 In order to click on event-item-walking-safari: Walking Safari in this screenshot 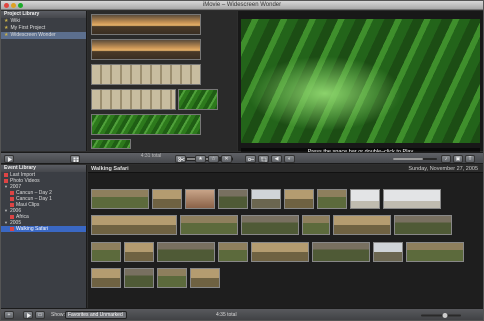, I will do `click(43, 229)`.